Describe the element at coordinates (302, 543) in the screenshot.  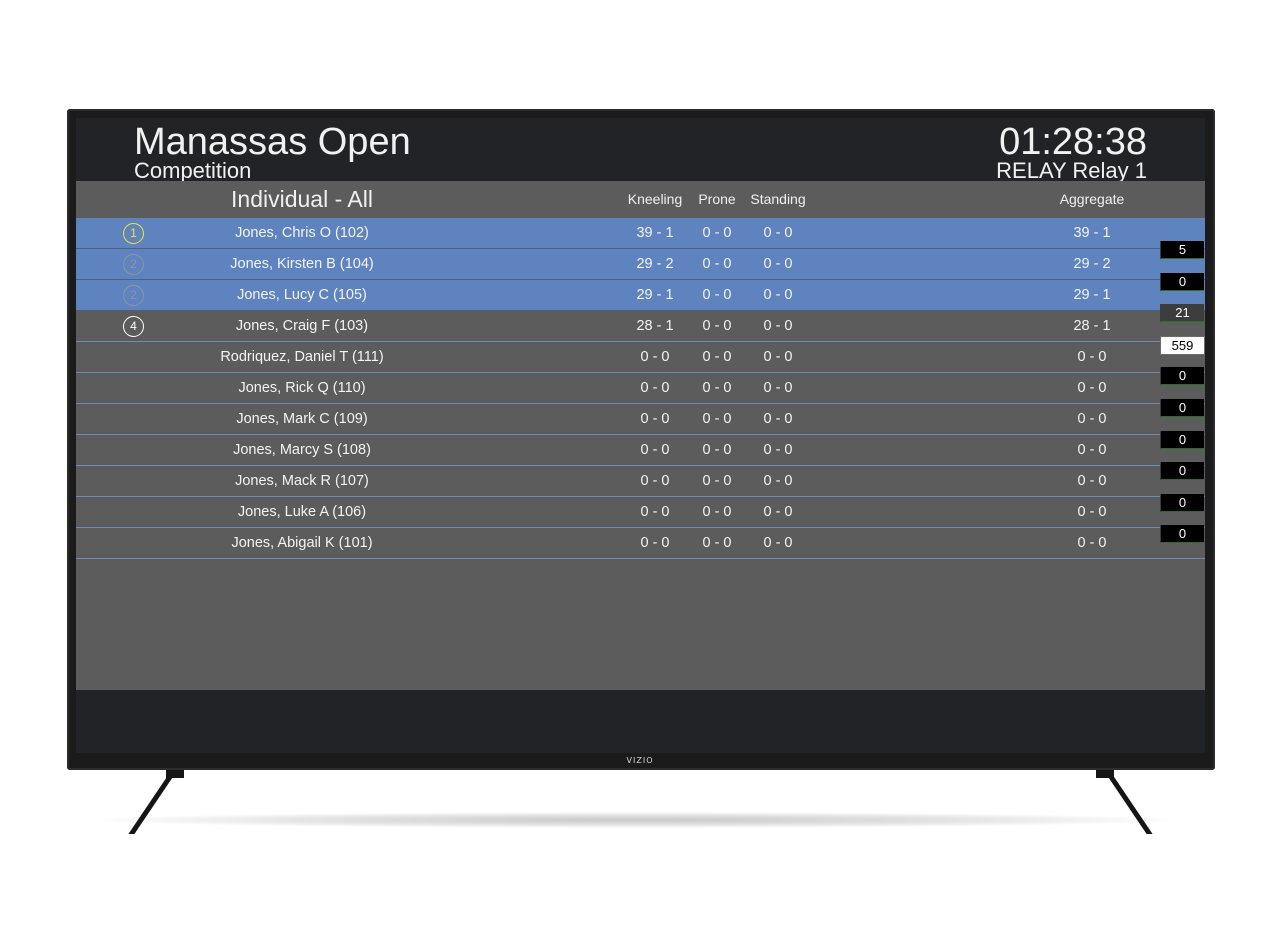
I see `competitor-name: Jones, Abigail K (101)` at that location.